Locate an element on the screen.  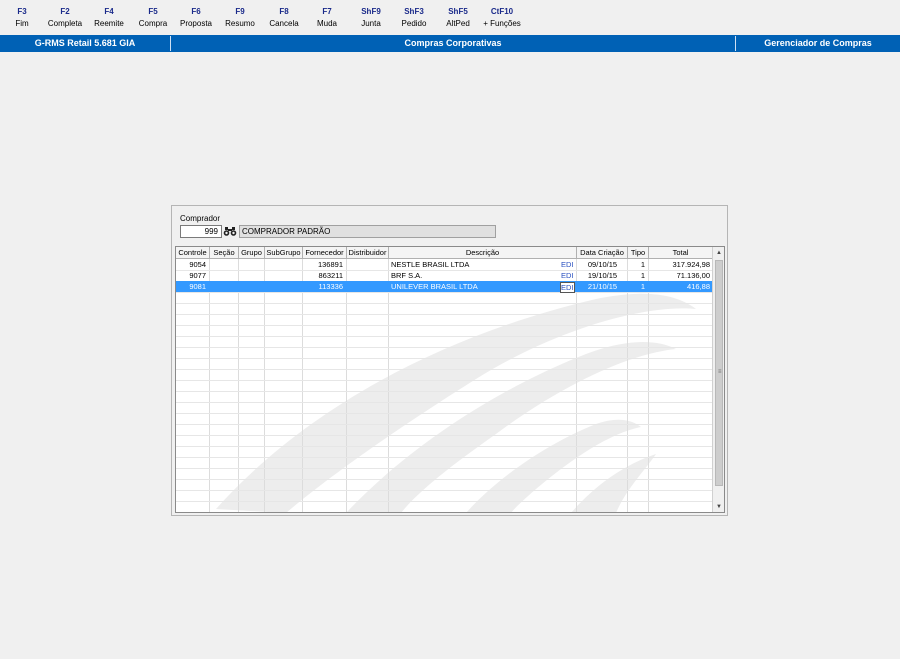
cancela-button: F8 Cancela is located at coordinates (284, 18).